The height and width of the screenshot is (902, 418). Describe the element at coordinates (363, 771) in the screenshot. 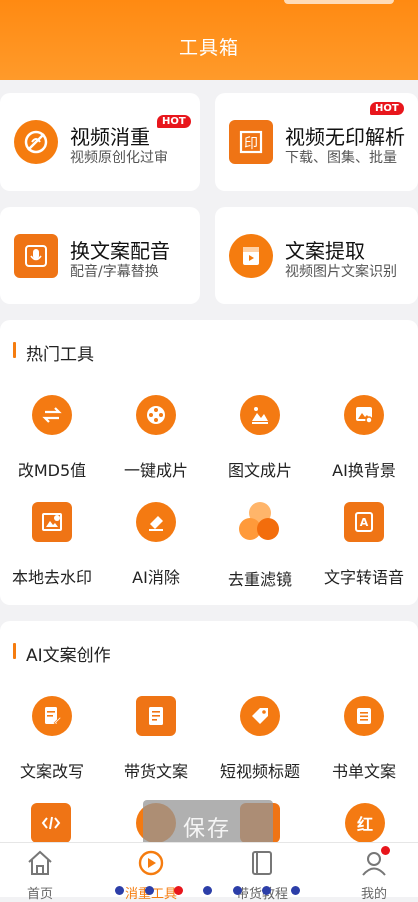

I see `tool-label: 书单文案` at that location.